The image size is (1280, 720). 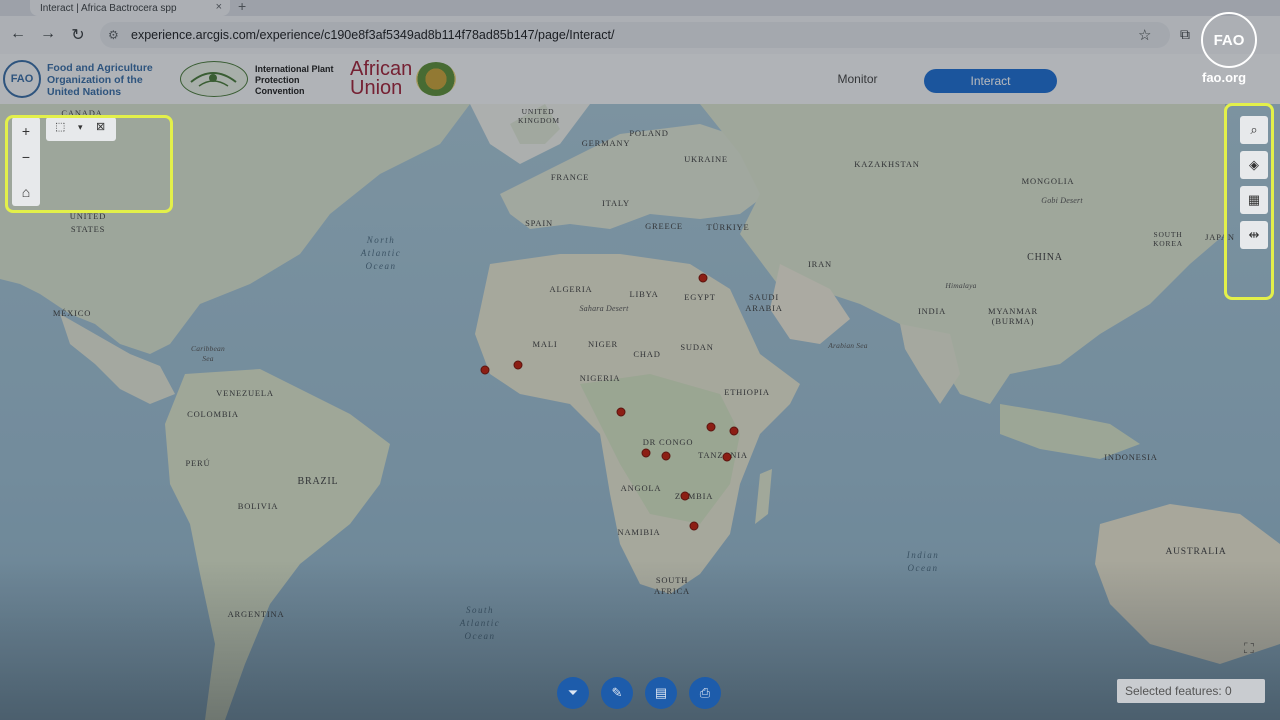 What do you see at coordinates (641, 488) in the screenshot?
I see `map-label: ANGOLA` at bounding box center [641, 488].